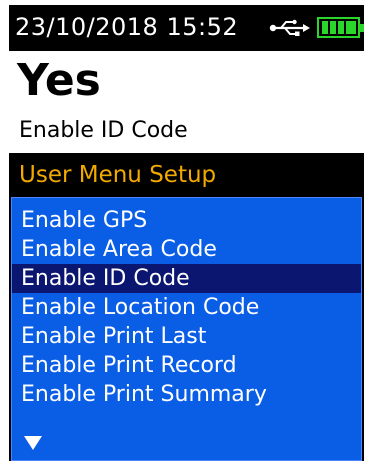  What do you see at coordinates (186, 220) in the screenshot?
I see `menu-item-enable-gps: Enable GPS` at bounding box center [186, 220].